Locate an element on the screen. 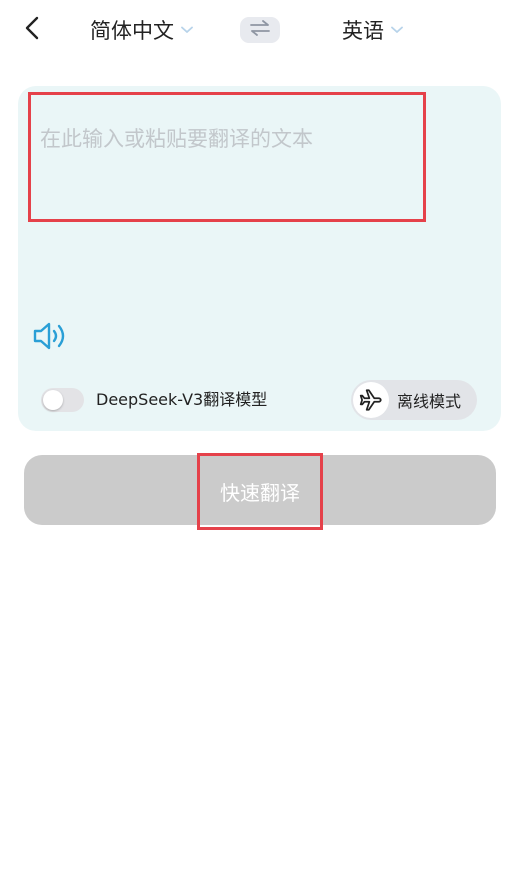 The image size is (516, 894). swap-arrows-icon is located at coordinates (260, 30).